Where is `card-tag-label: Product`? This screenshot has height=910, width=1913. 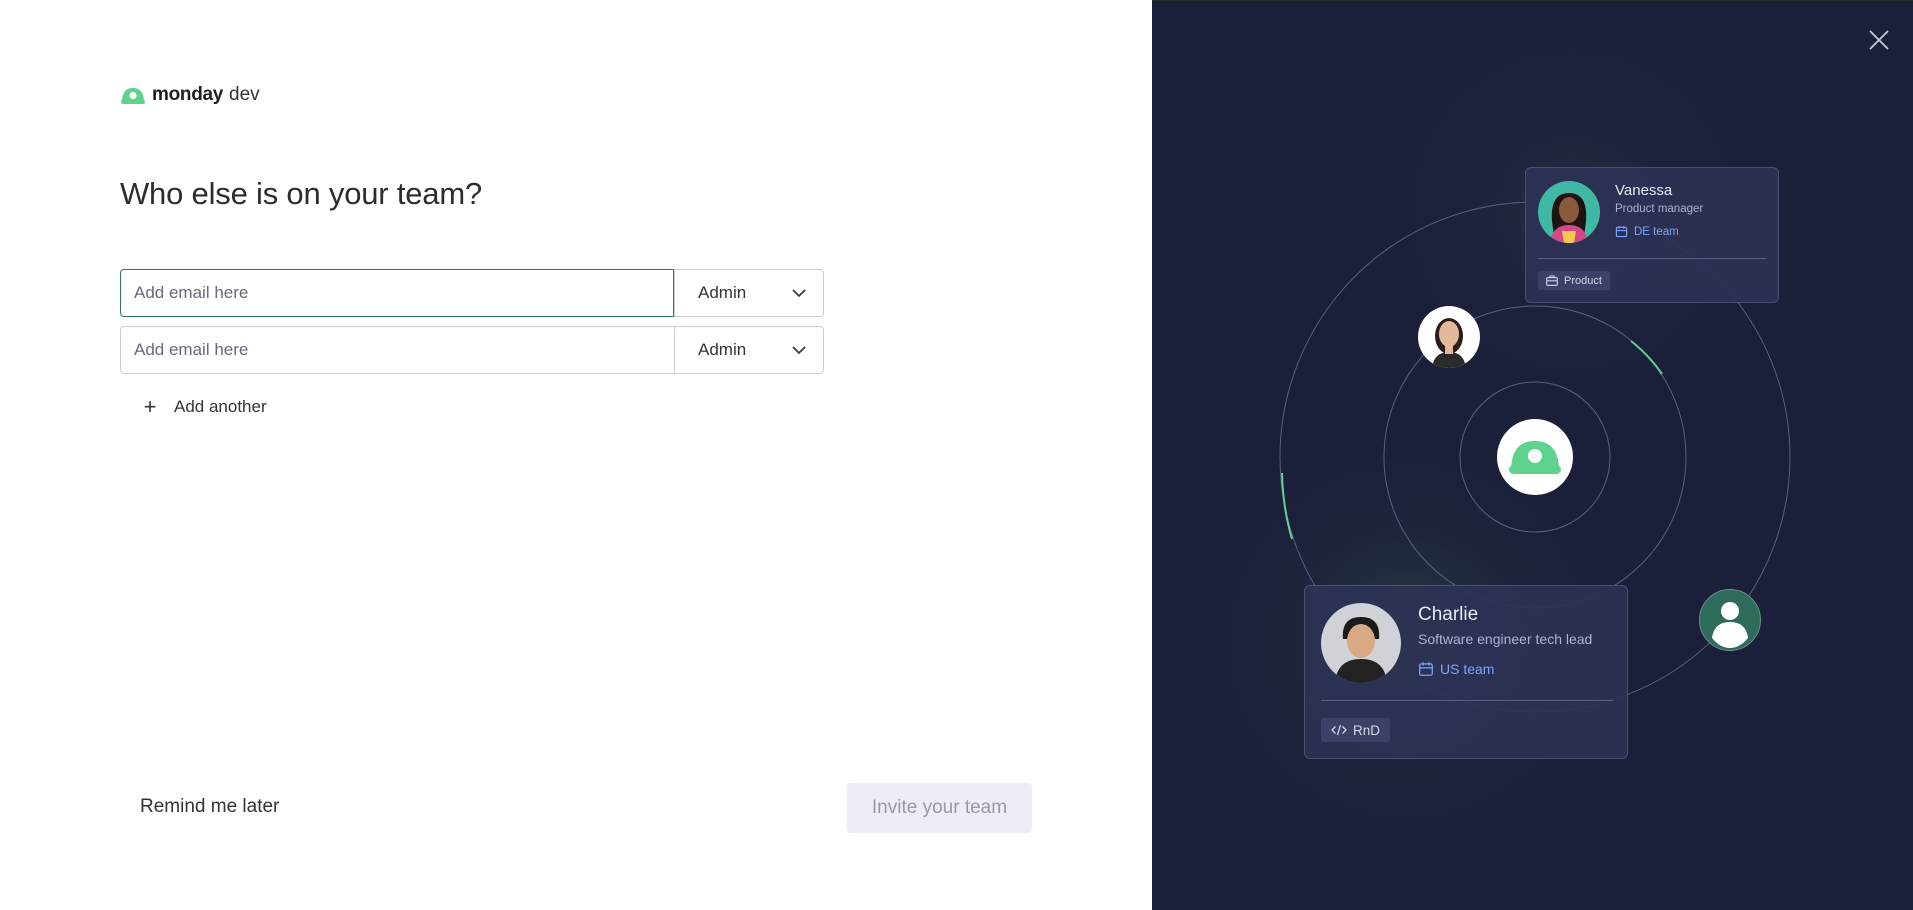 card-tag-label: Product is located at coordinates (1583, 280).